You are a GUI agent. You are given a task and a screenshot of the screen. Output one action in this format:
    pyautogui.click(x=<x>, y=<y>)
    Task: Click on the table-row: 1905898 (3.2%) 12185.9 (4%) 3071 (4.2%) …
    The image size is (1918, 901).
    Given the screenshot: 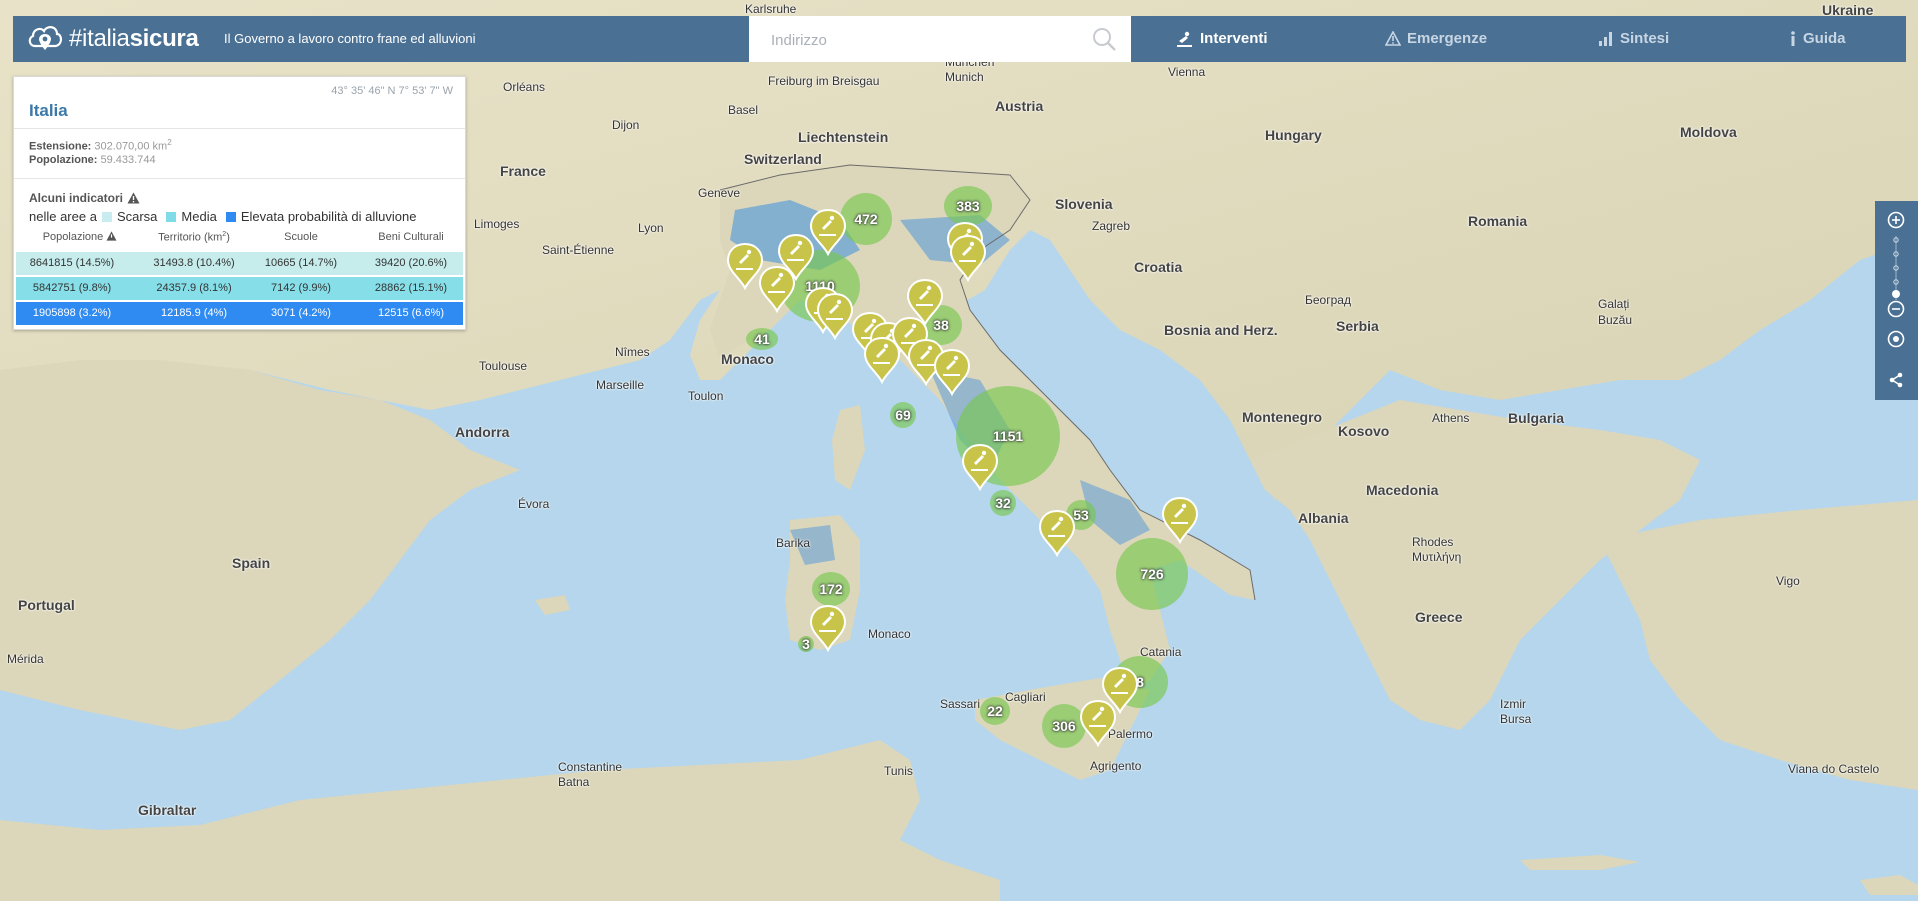 What is the action you would take?
    pyautogui.click(x=239, y=313)
    